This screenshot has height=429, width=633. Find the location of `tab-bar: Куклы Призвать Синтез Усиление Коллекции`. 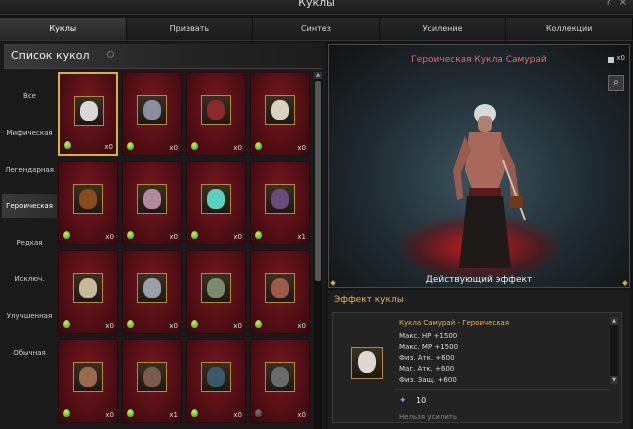

tab-bar: Куклы Призвать Синтез Усиление Коллекции is located at coordinates (316, 29).